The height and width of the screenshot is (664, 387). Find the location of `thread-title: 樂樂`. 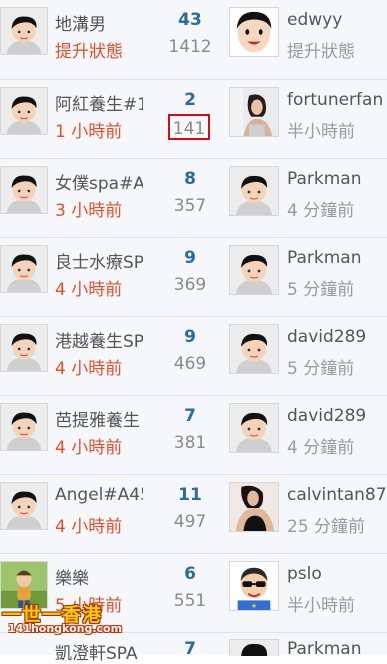

thread-title: 樂樂 is located at coordinates (99, 576).